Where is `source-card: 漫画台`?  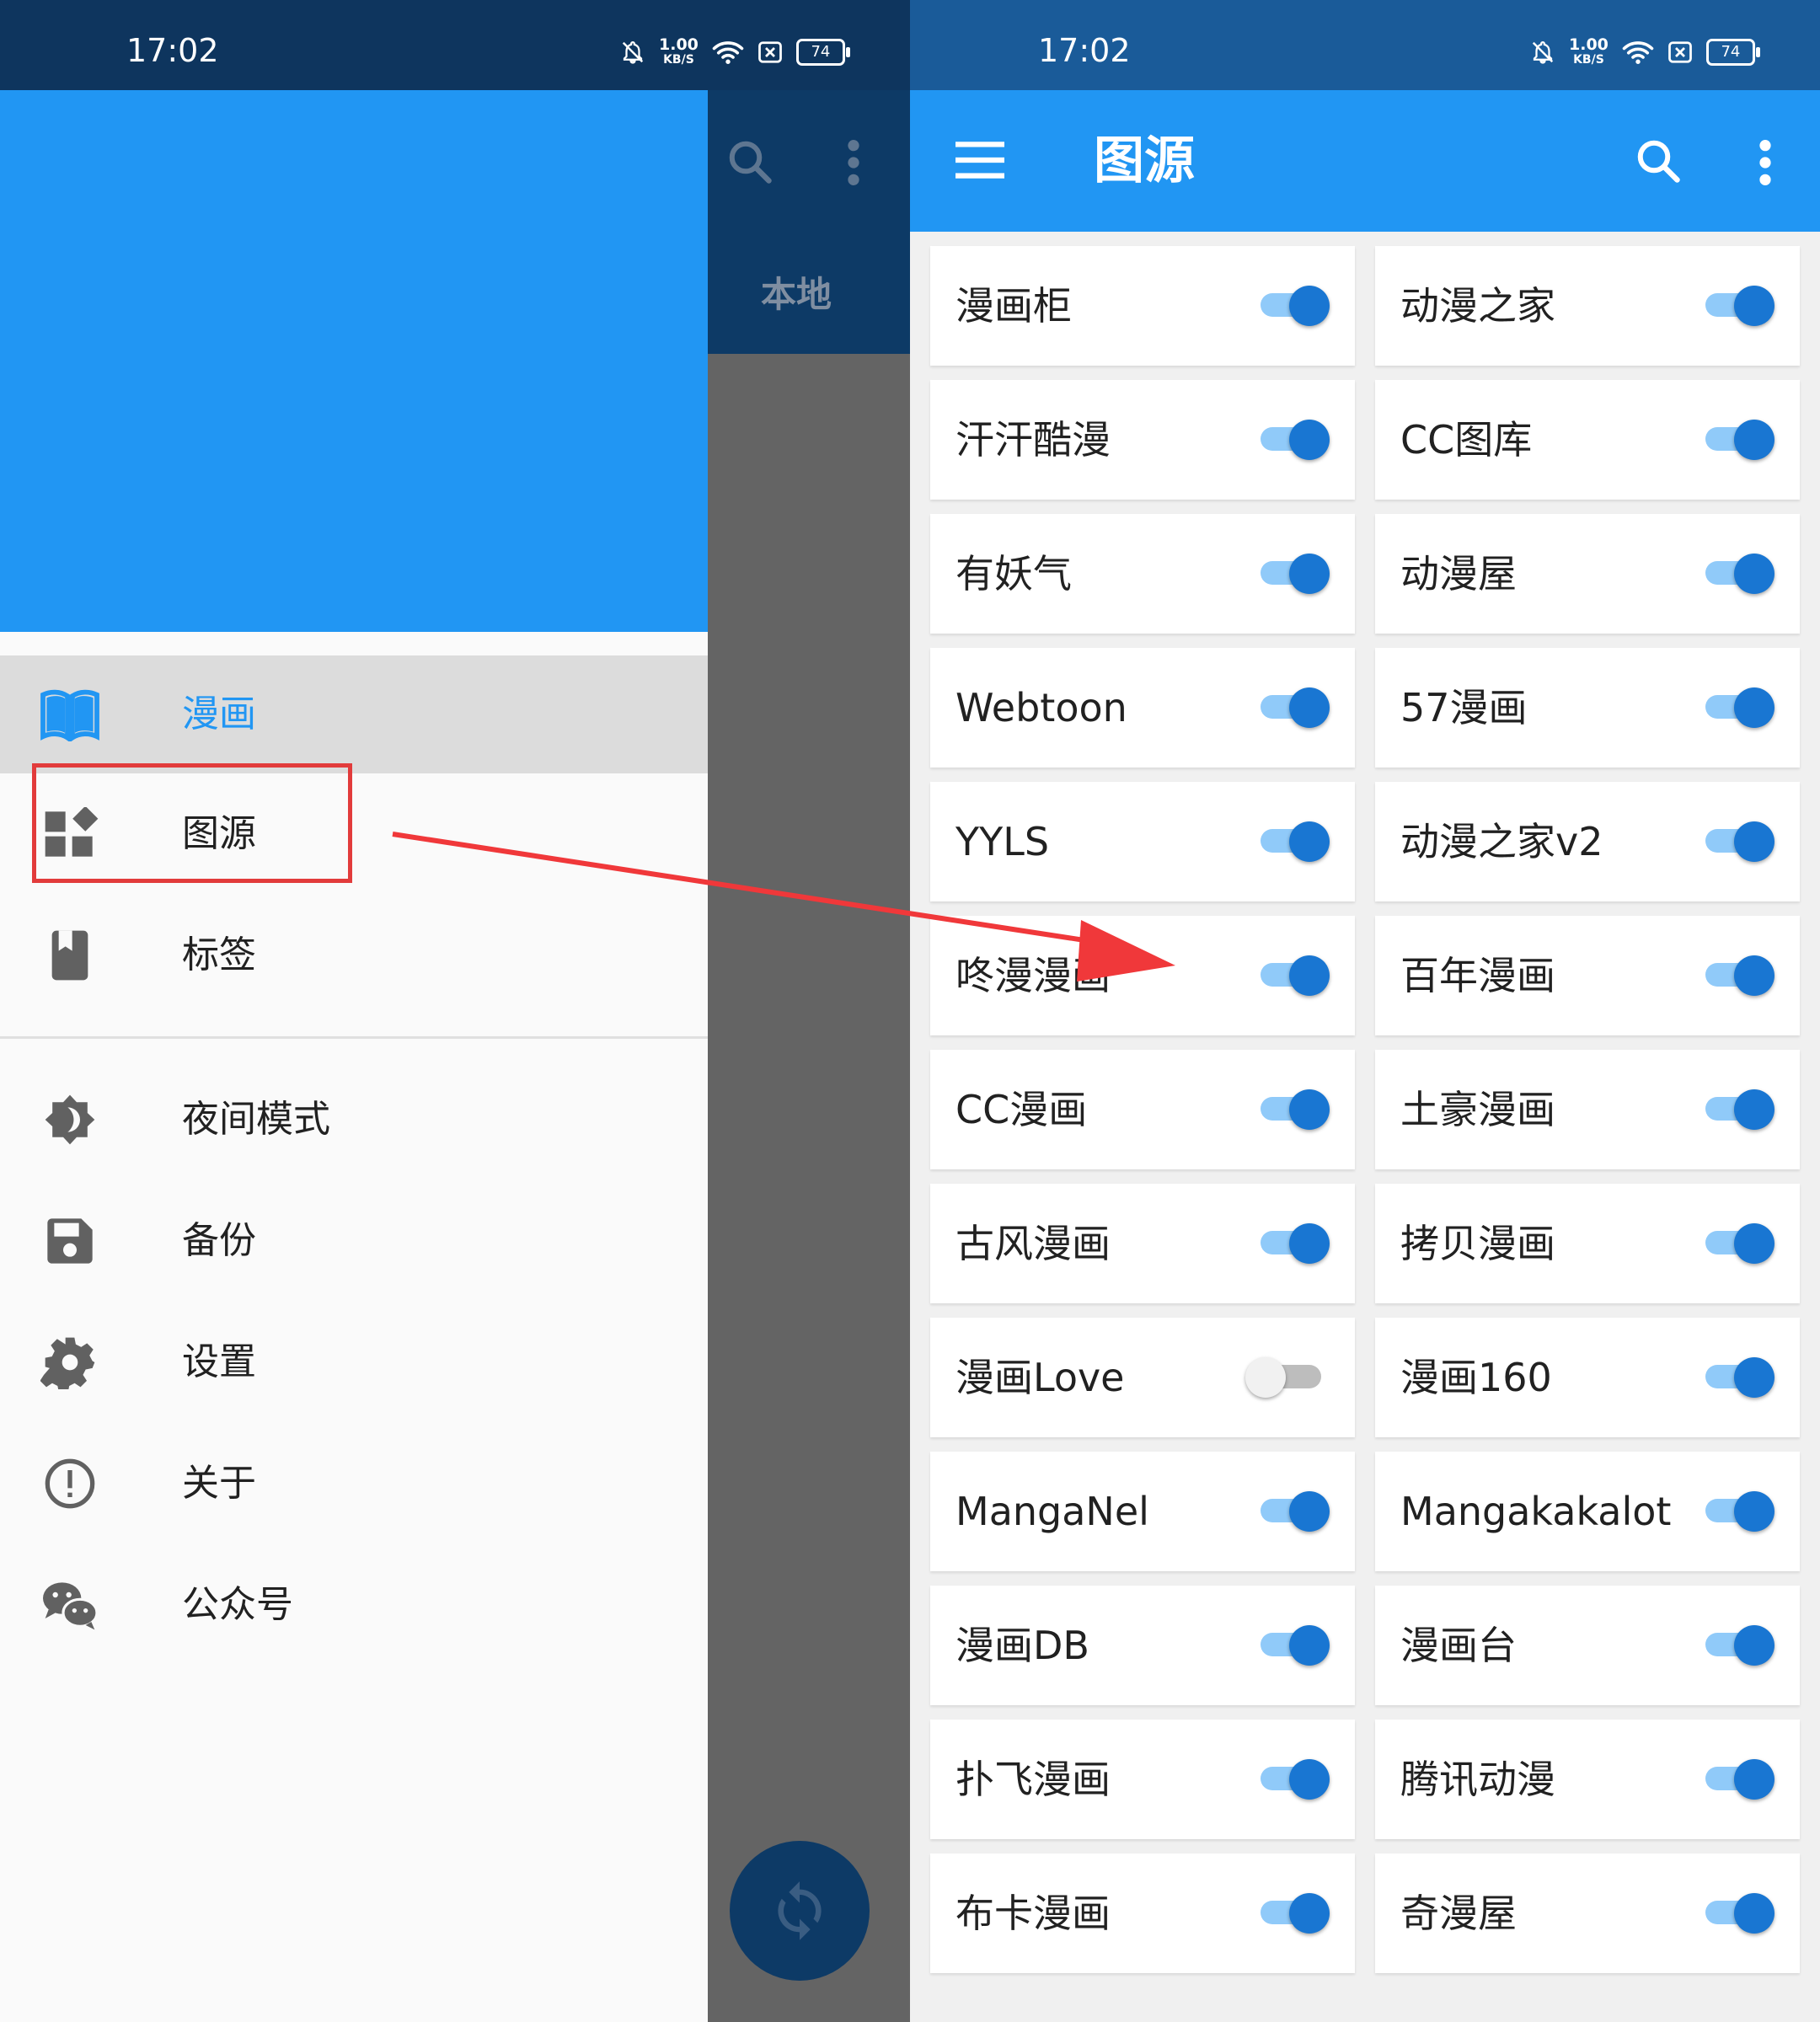
source-card: 漫画台 is located at coordinates (1587, 1645).